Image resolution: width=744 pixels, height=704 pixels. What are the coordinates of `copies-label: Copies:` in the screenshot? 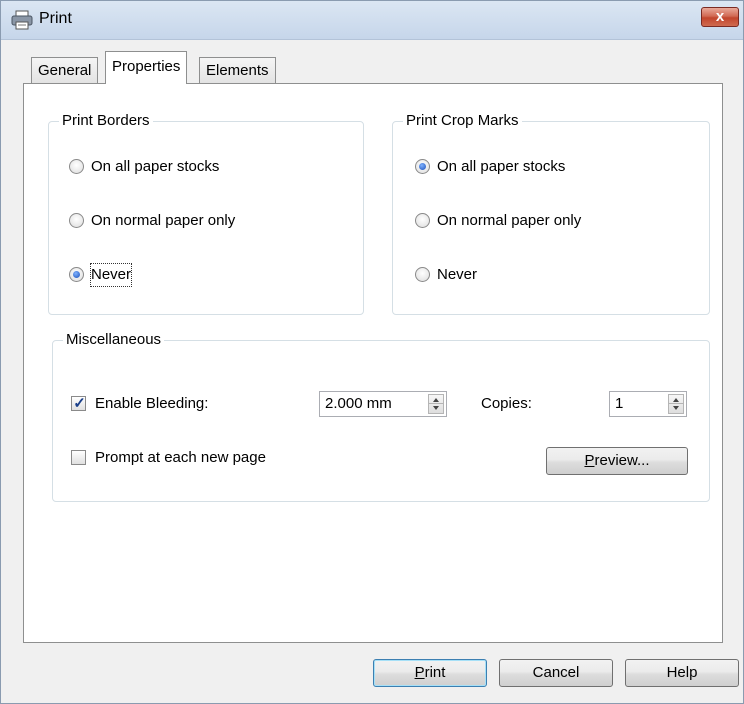 It's located at (506, 403).